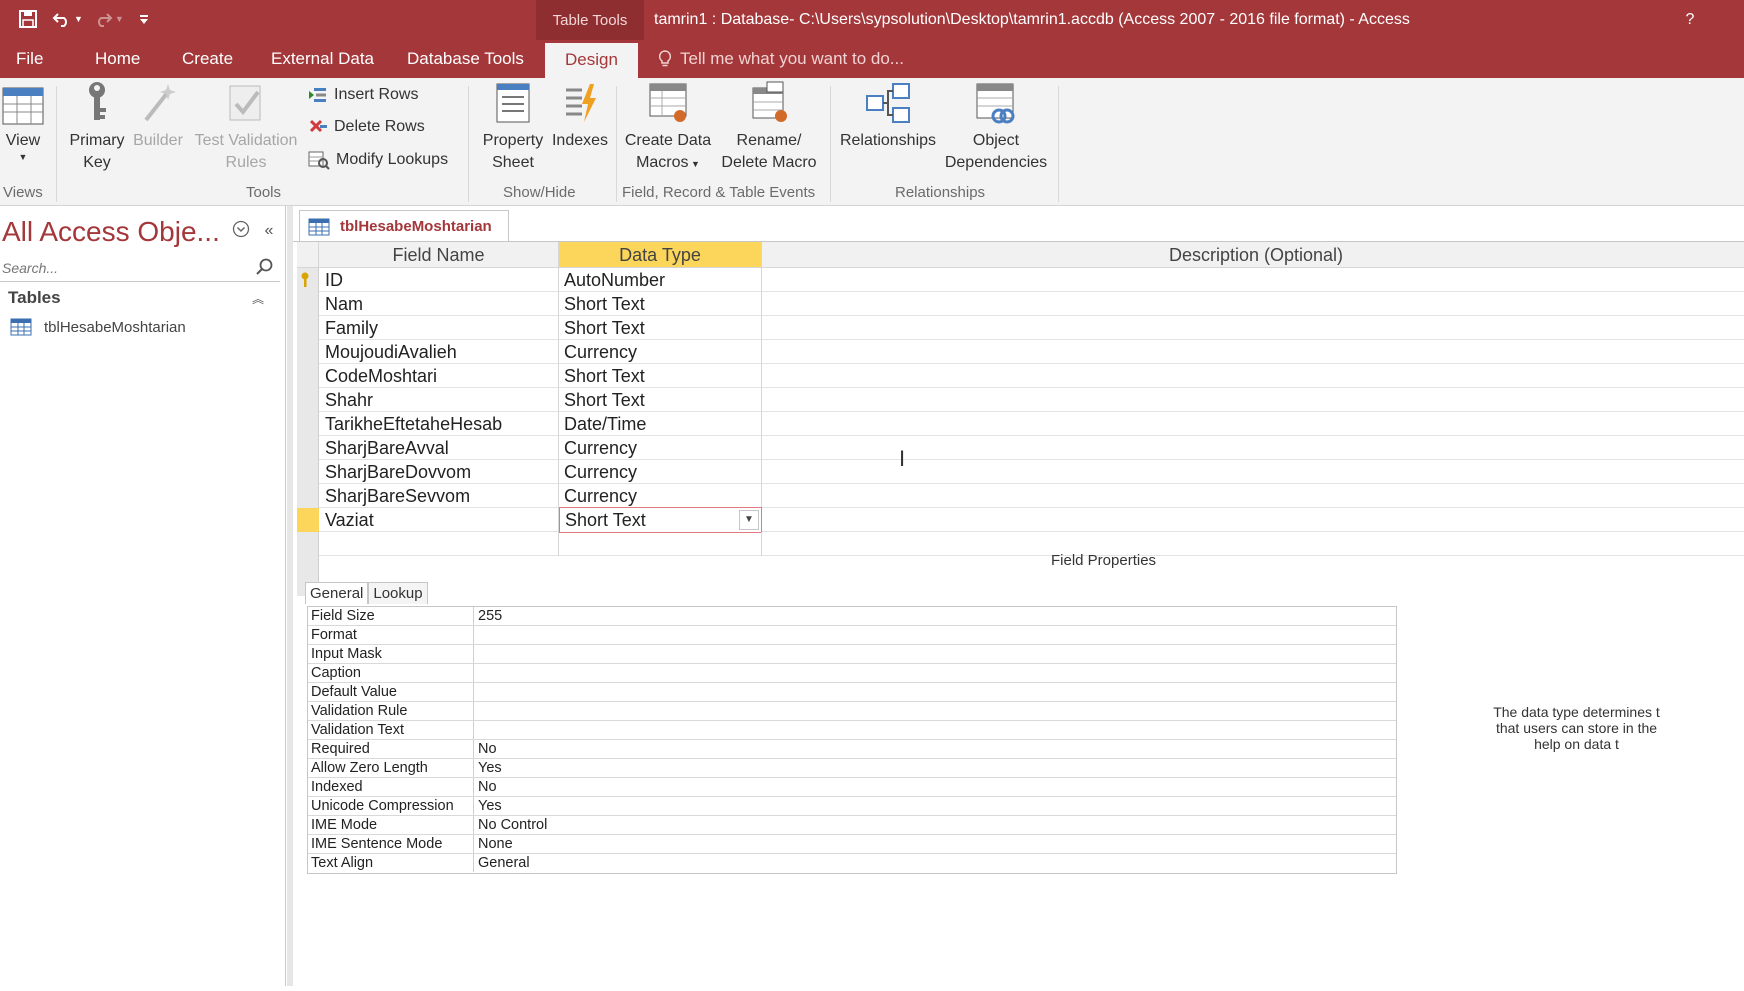 The image size is (1744, 991). What do you see at coordinates (580, 116) in the screenshot?
I see `indexes-button: Indexes` at bounding box center [580, 116].